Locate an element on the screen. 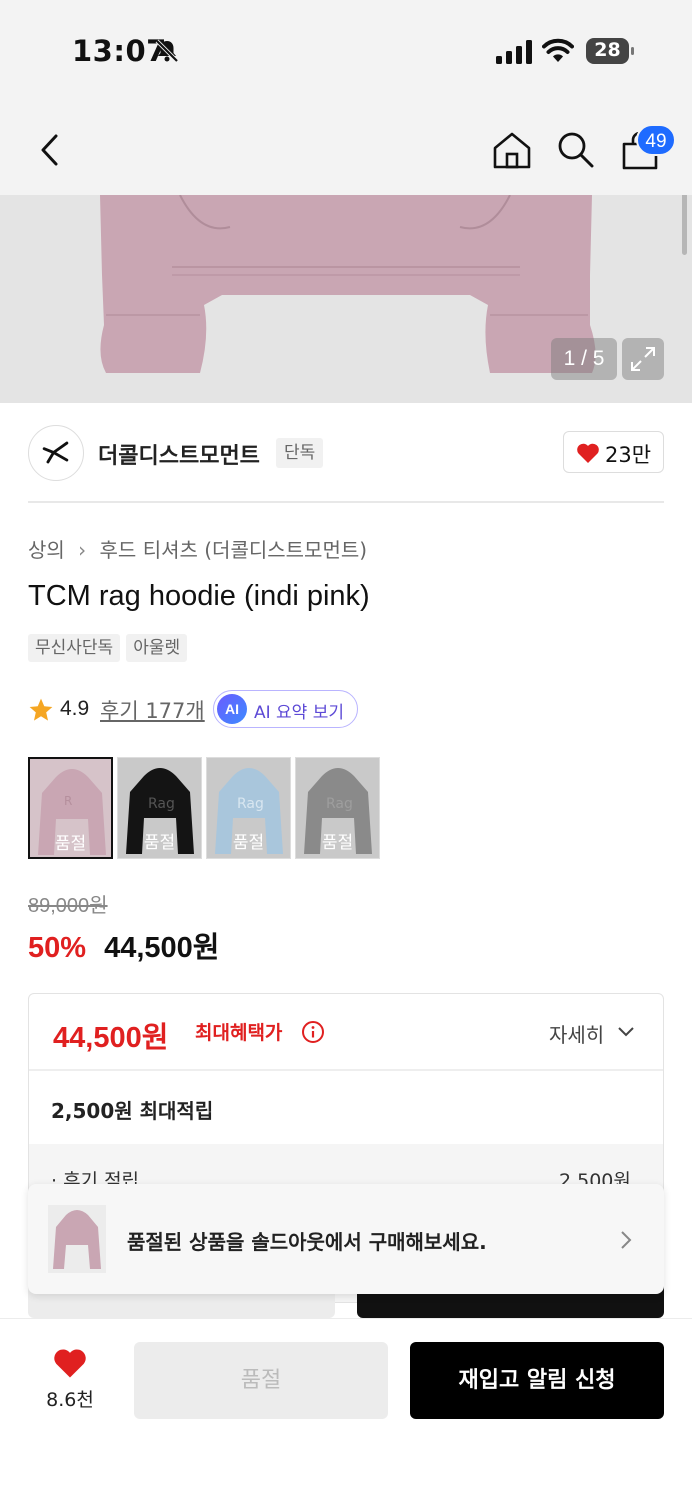 The height and width of the screenshot is (1500, 692). ai-summary-button: AI AI 요약 보기 is located at coordinates (285, 709).